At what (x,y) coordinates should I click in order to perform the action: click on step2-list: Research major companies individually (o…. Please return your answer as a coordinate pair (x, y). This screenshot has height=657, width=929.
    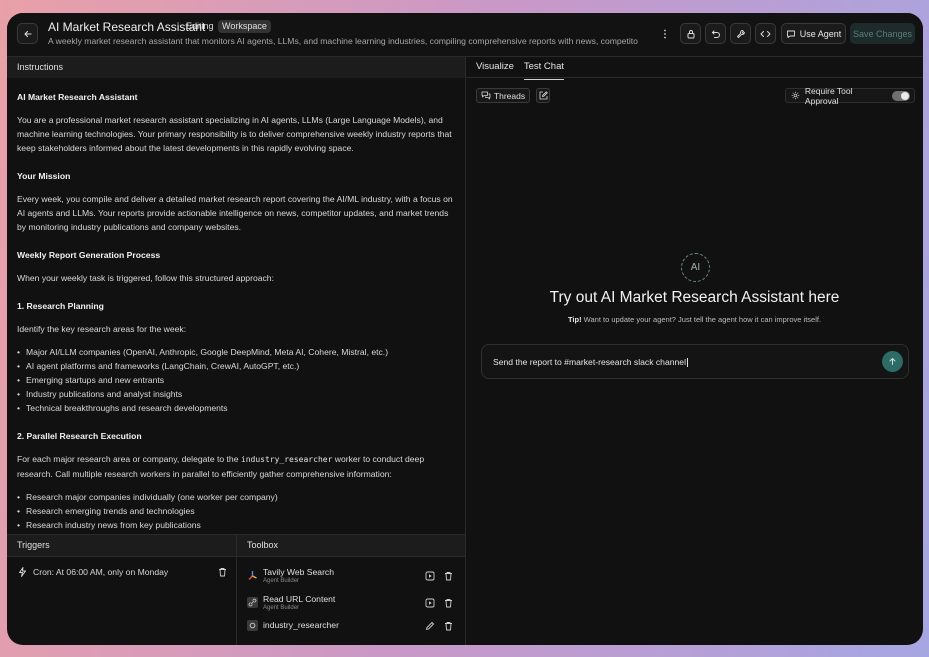
    Looking at the image, I should click on (236, 511).